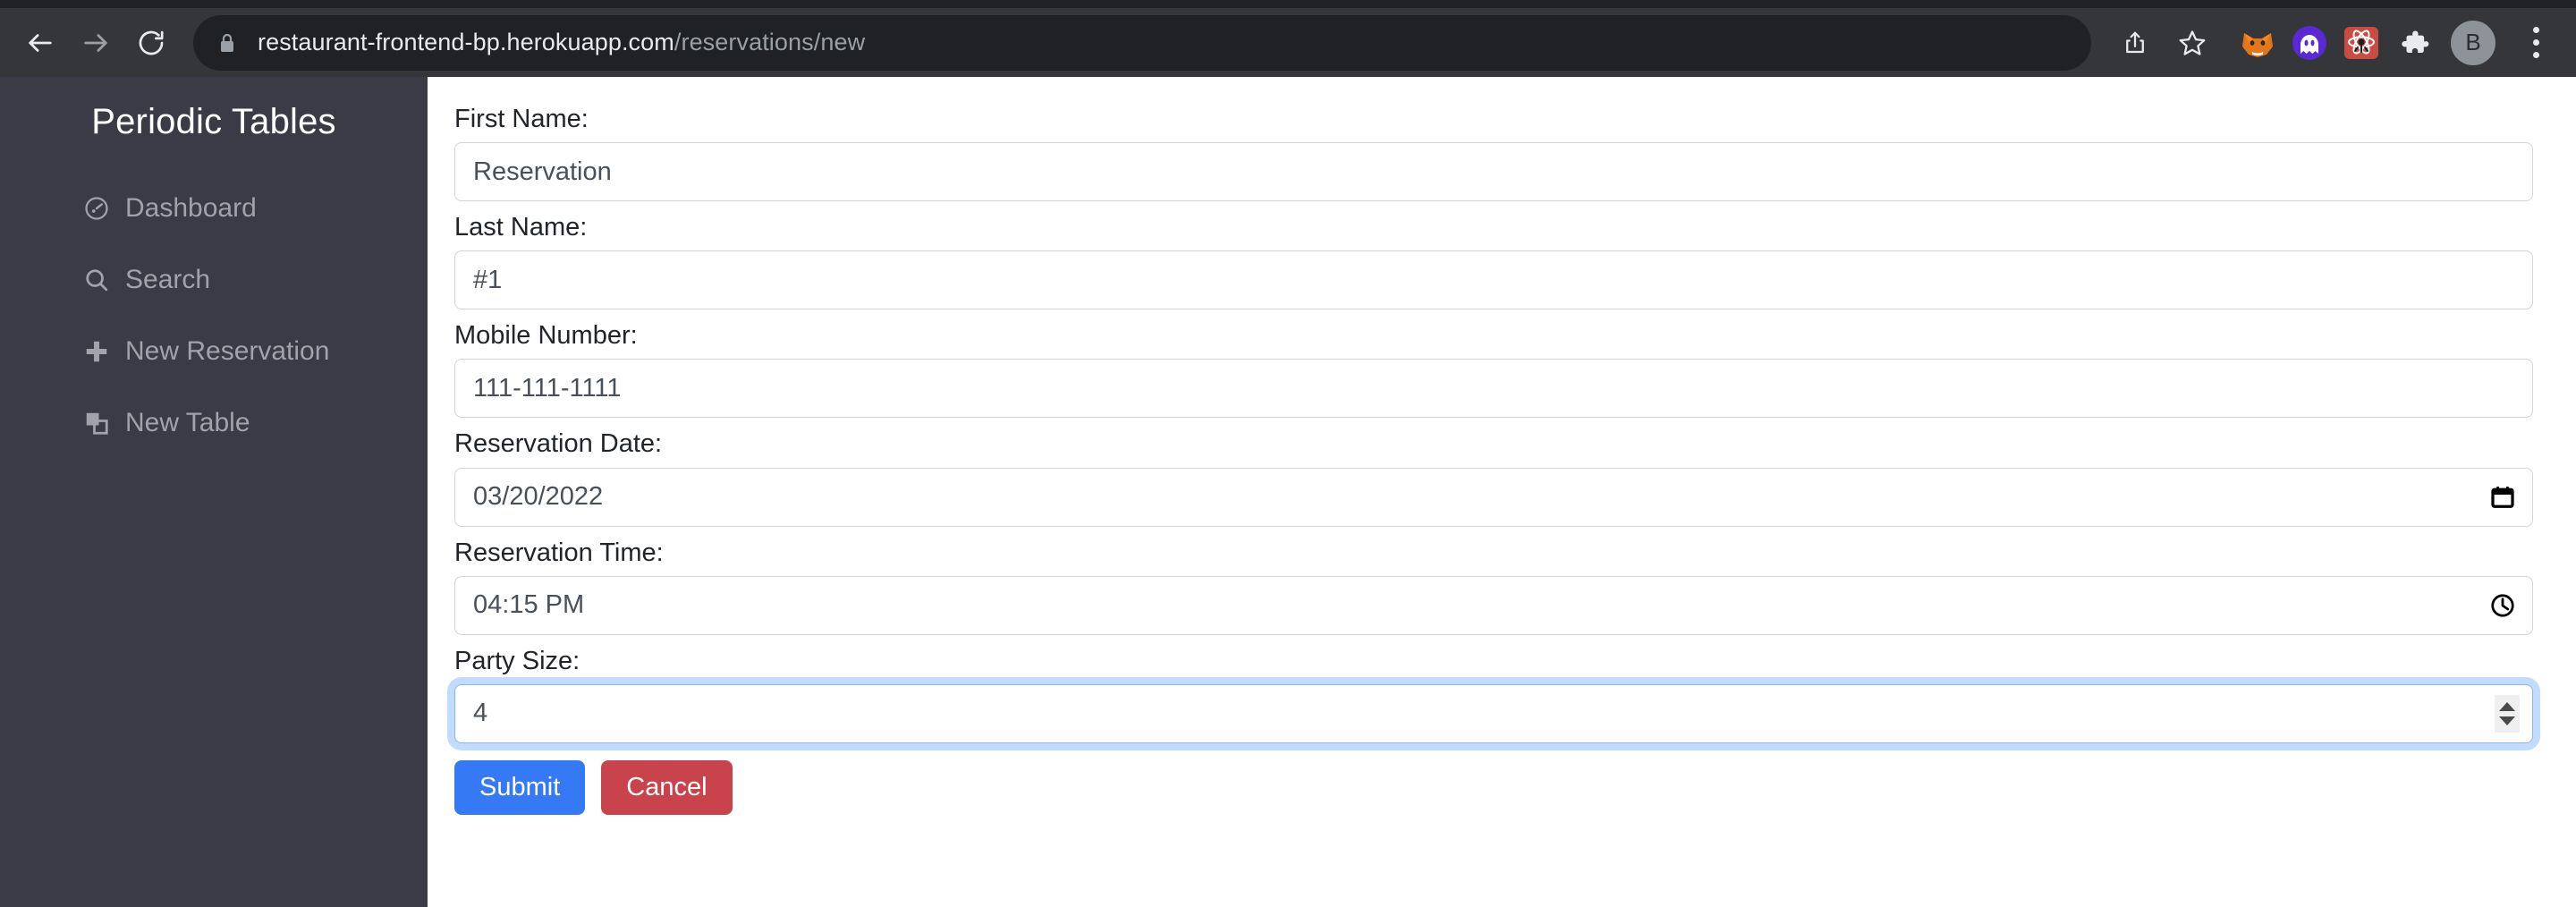 Image resolution: width=2576 pixels, height=907 pixels. I want to click on sidebar-item-label: New Table, so click(187, 422).